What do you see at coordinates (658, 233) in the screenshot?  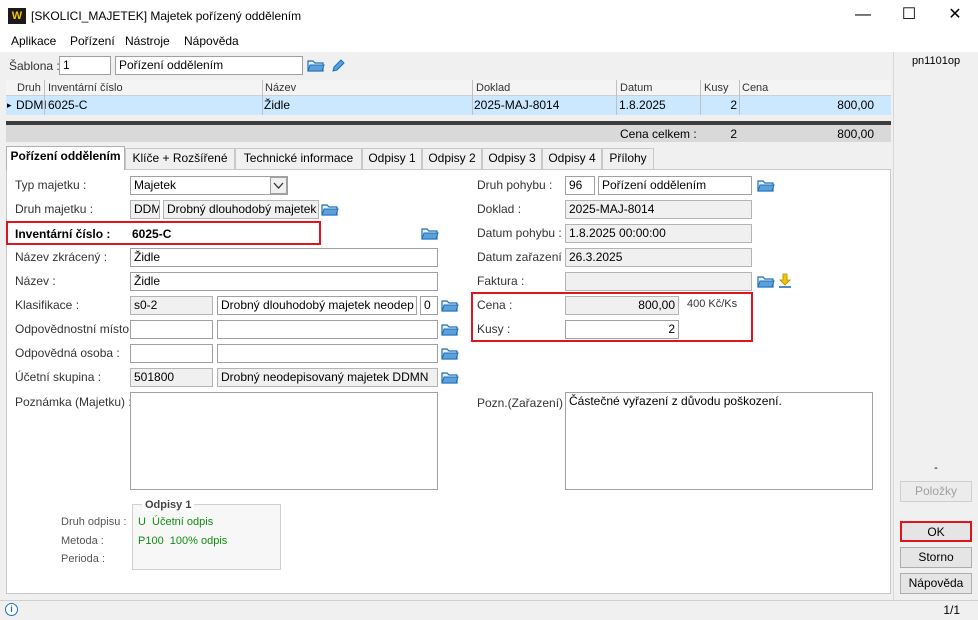 I see `datum-pohybu-field: 1.8.2025 00:00:00` at bounding box center [658, 233].